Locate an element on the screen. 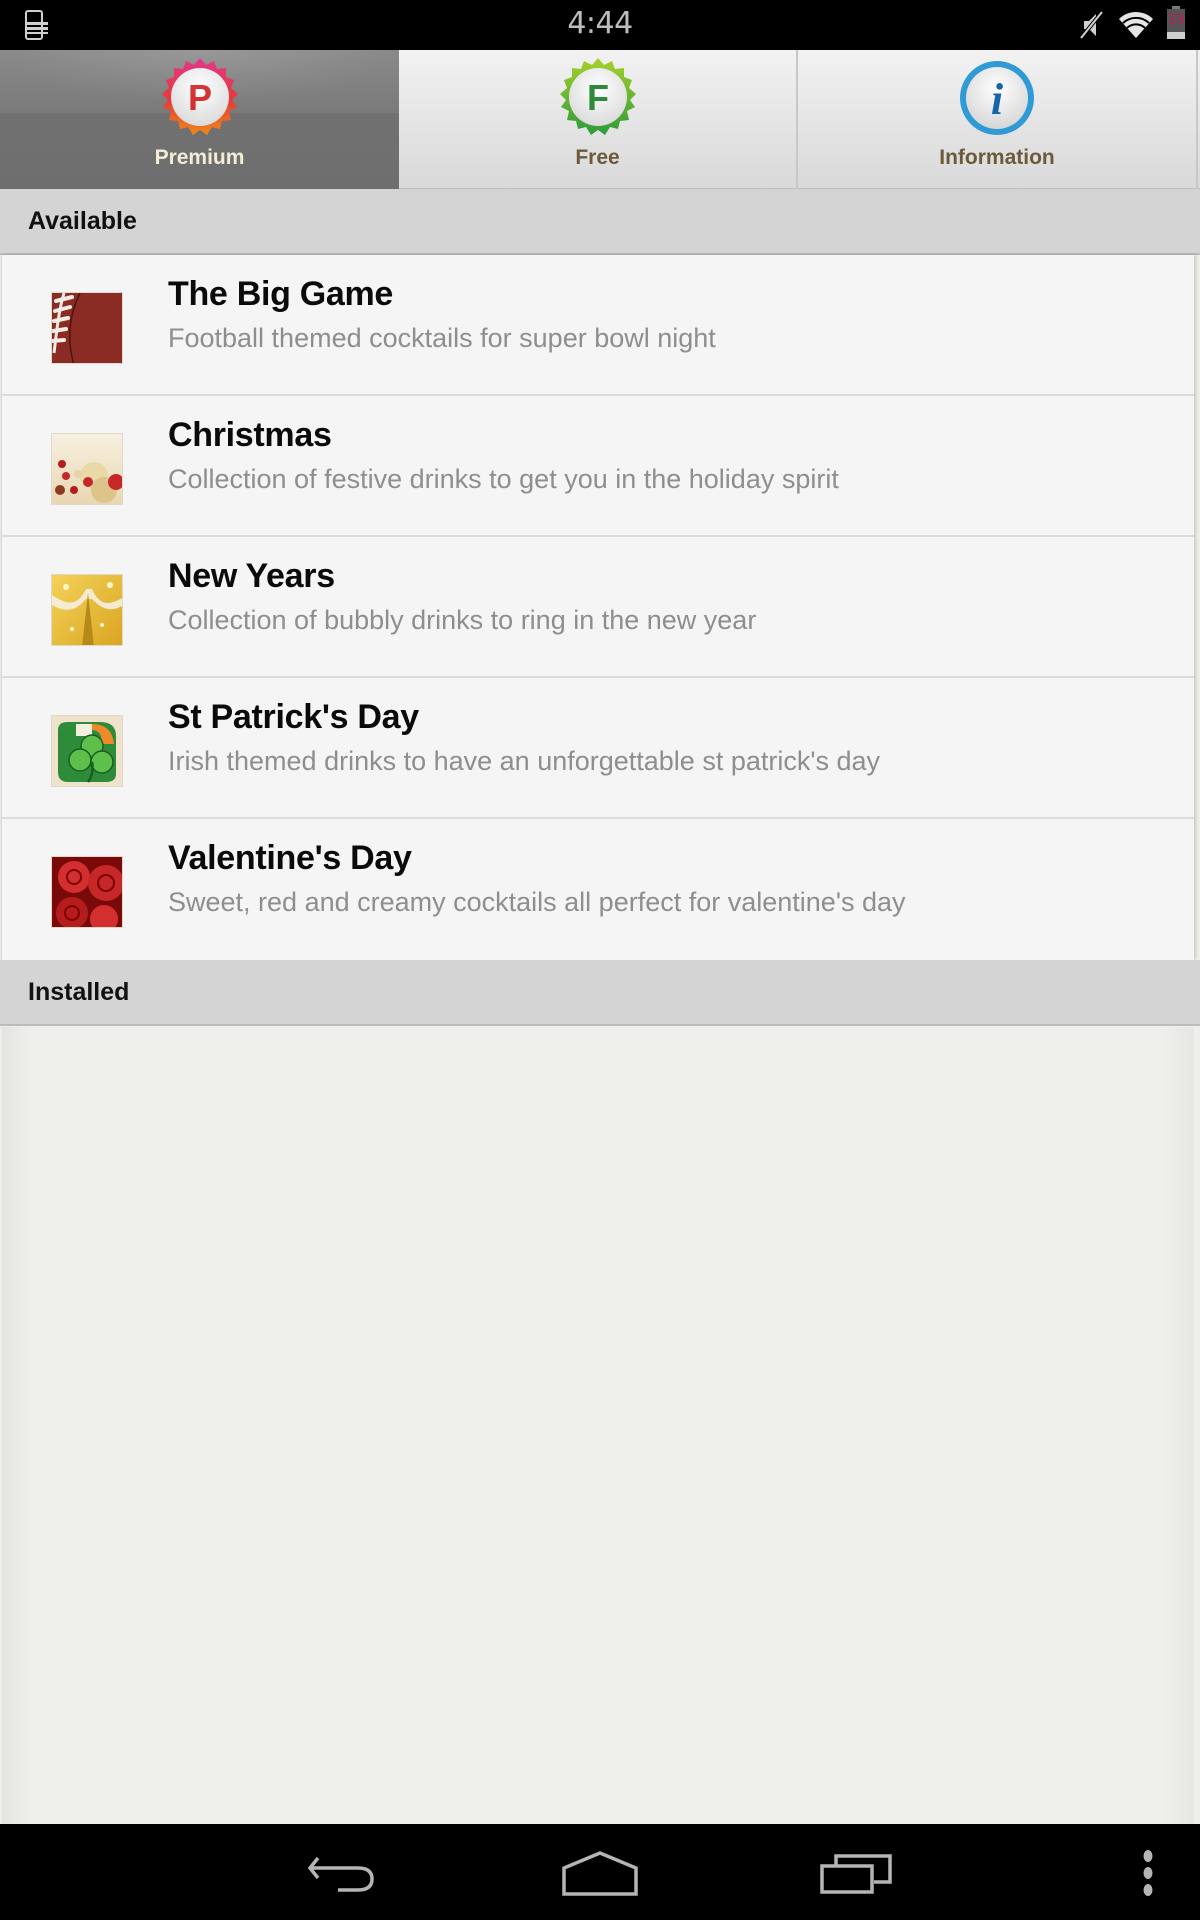 The height and width of the screenshot is (1920, 1200). roses-thumbnail is located at coordinates (87, 892).